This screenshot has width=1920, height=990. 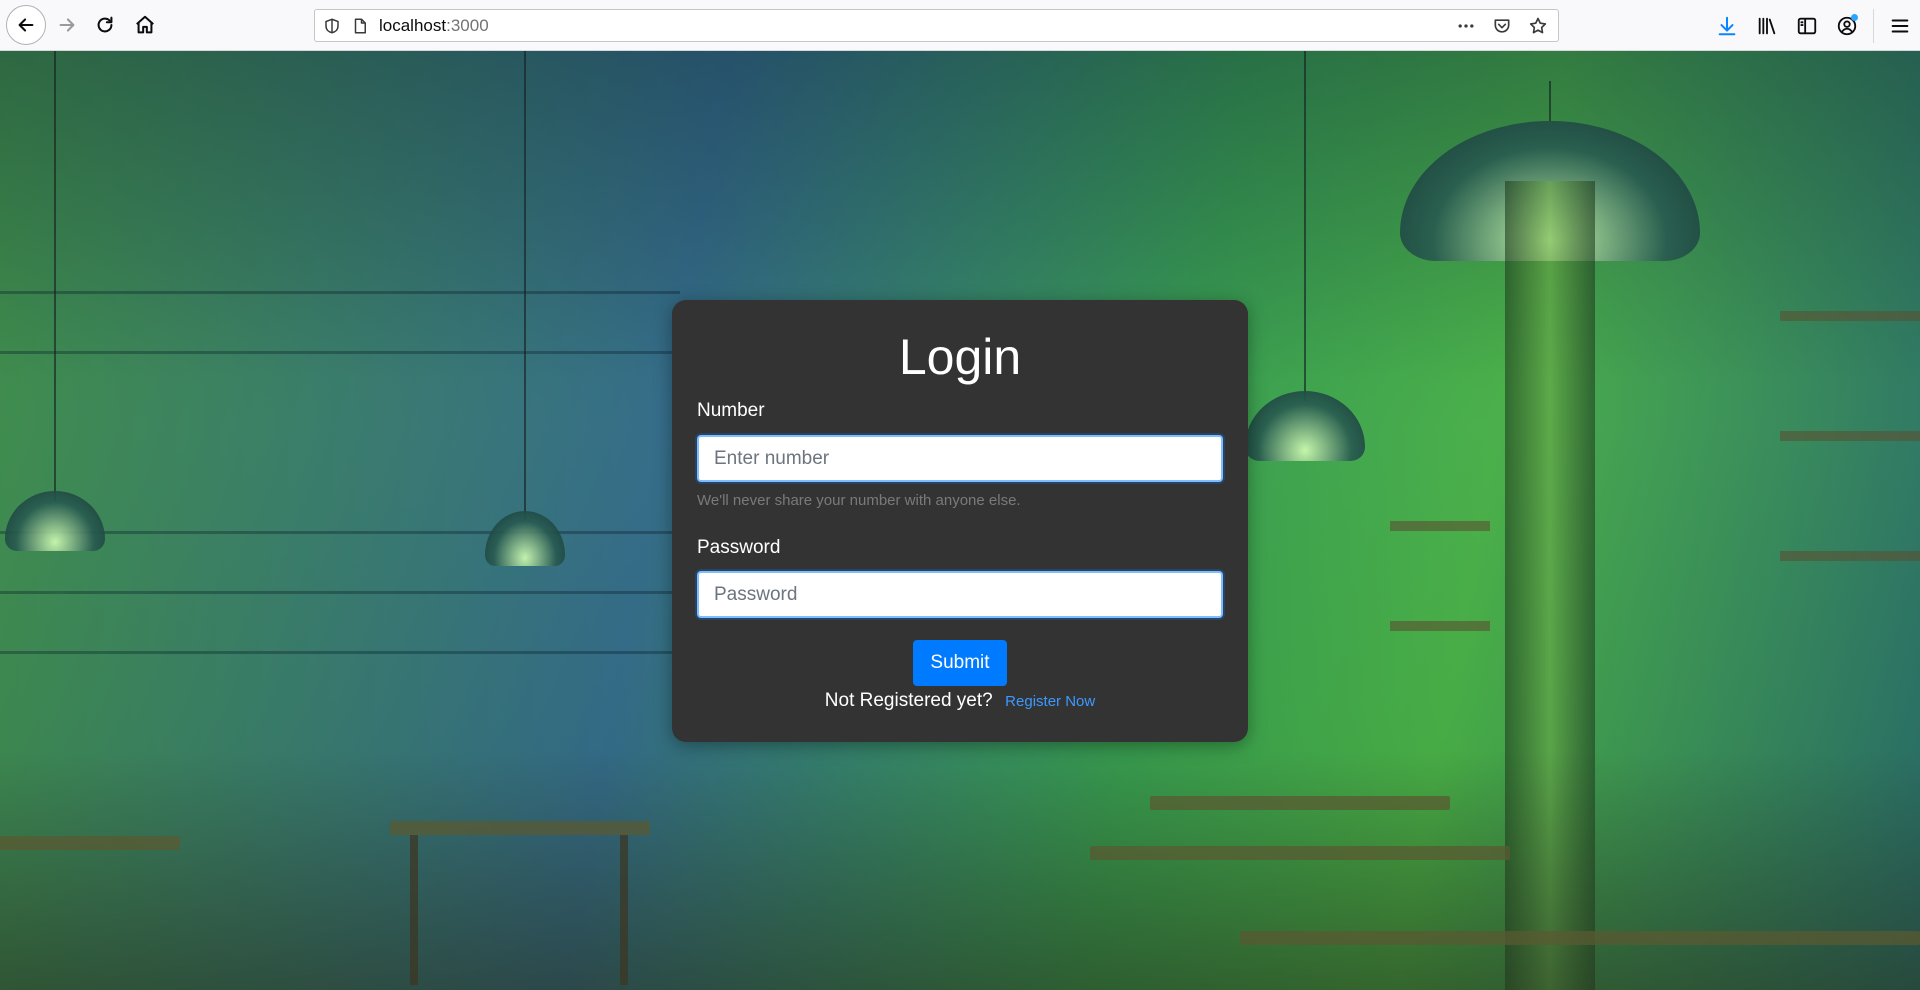 I want to click on home-button, so click(x=145, y=25).